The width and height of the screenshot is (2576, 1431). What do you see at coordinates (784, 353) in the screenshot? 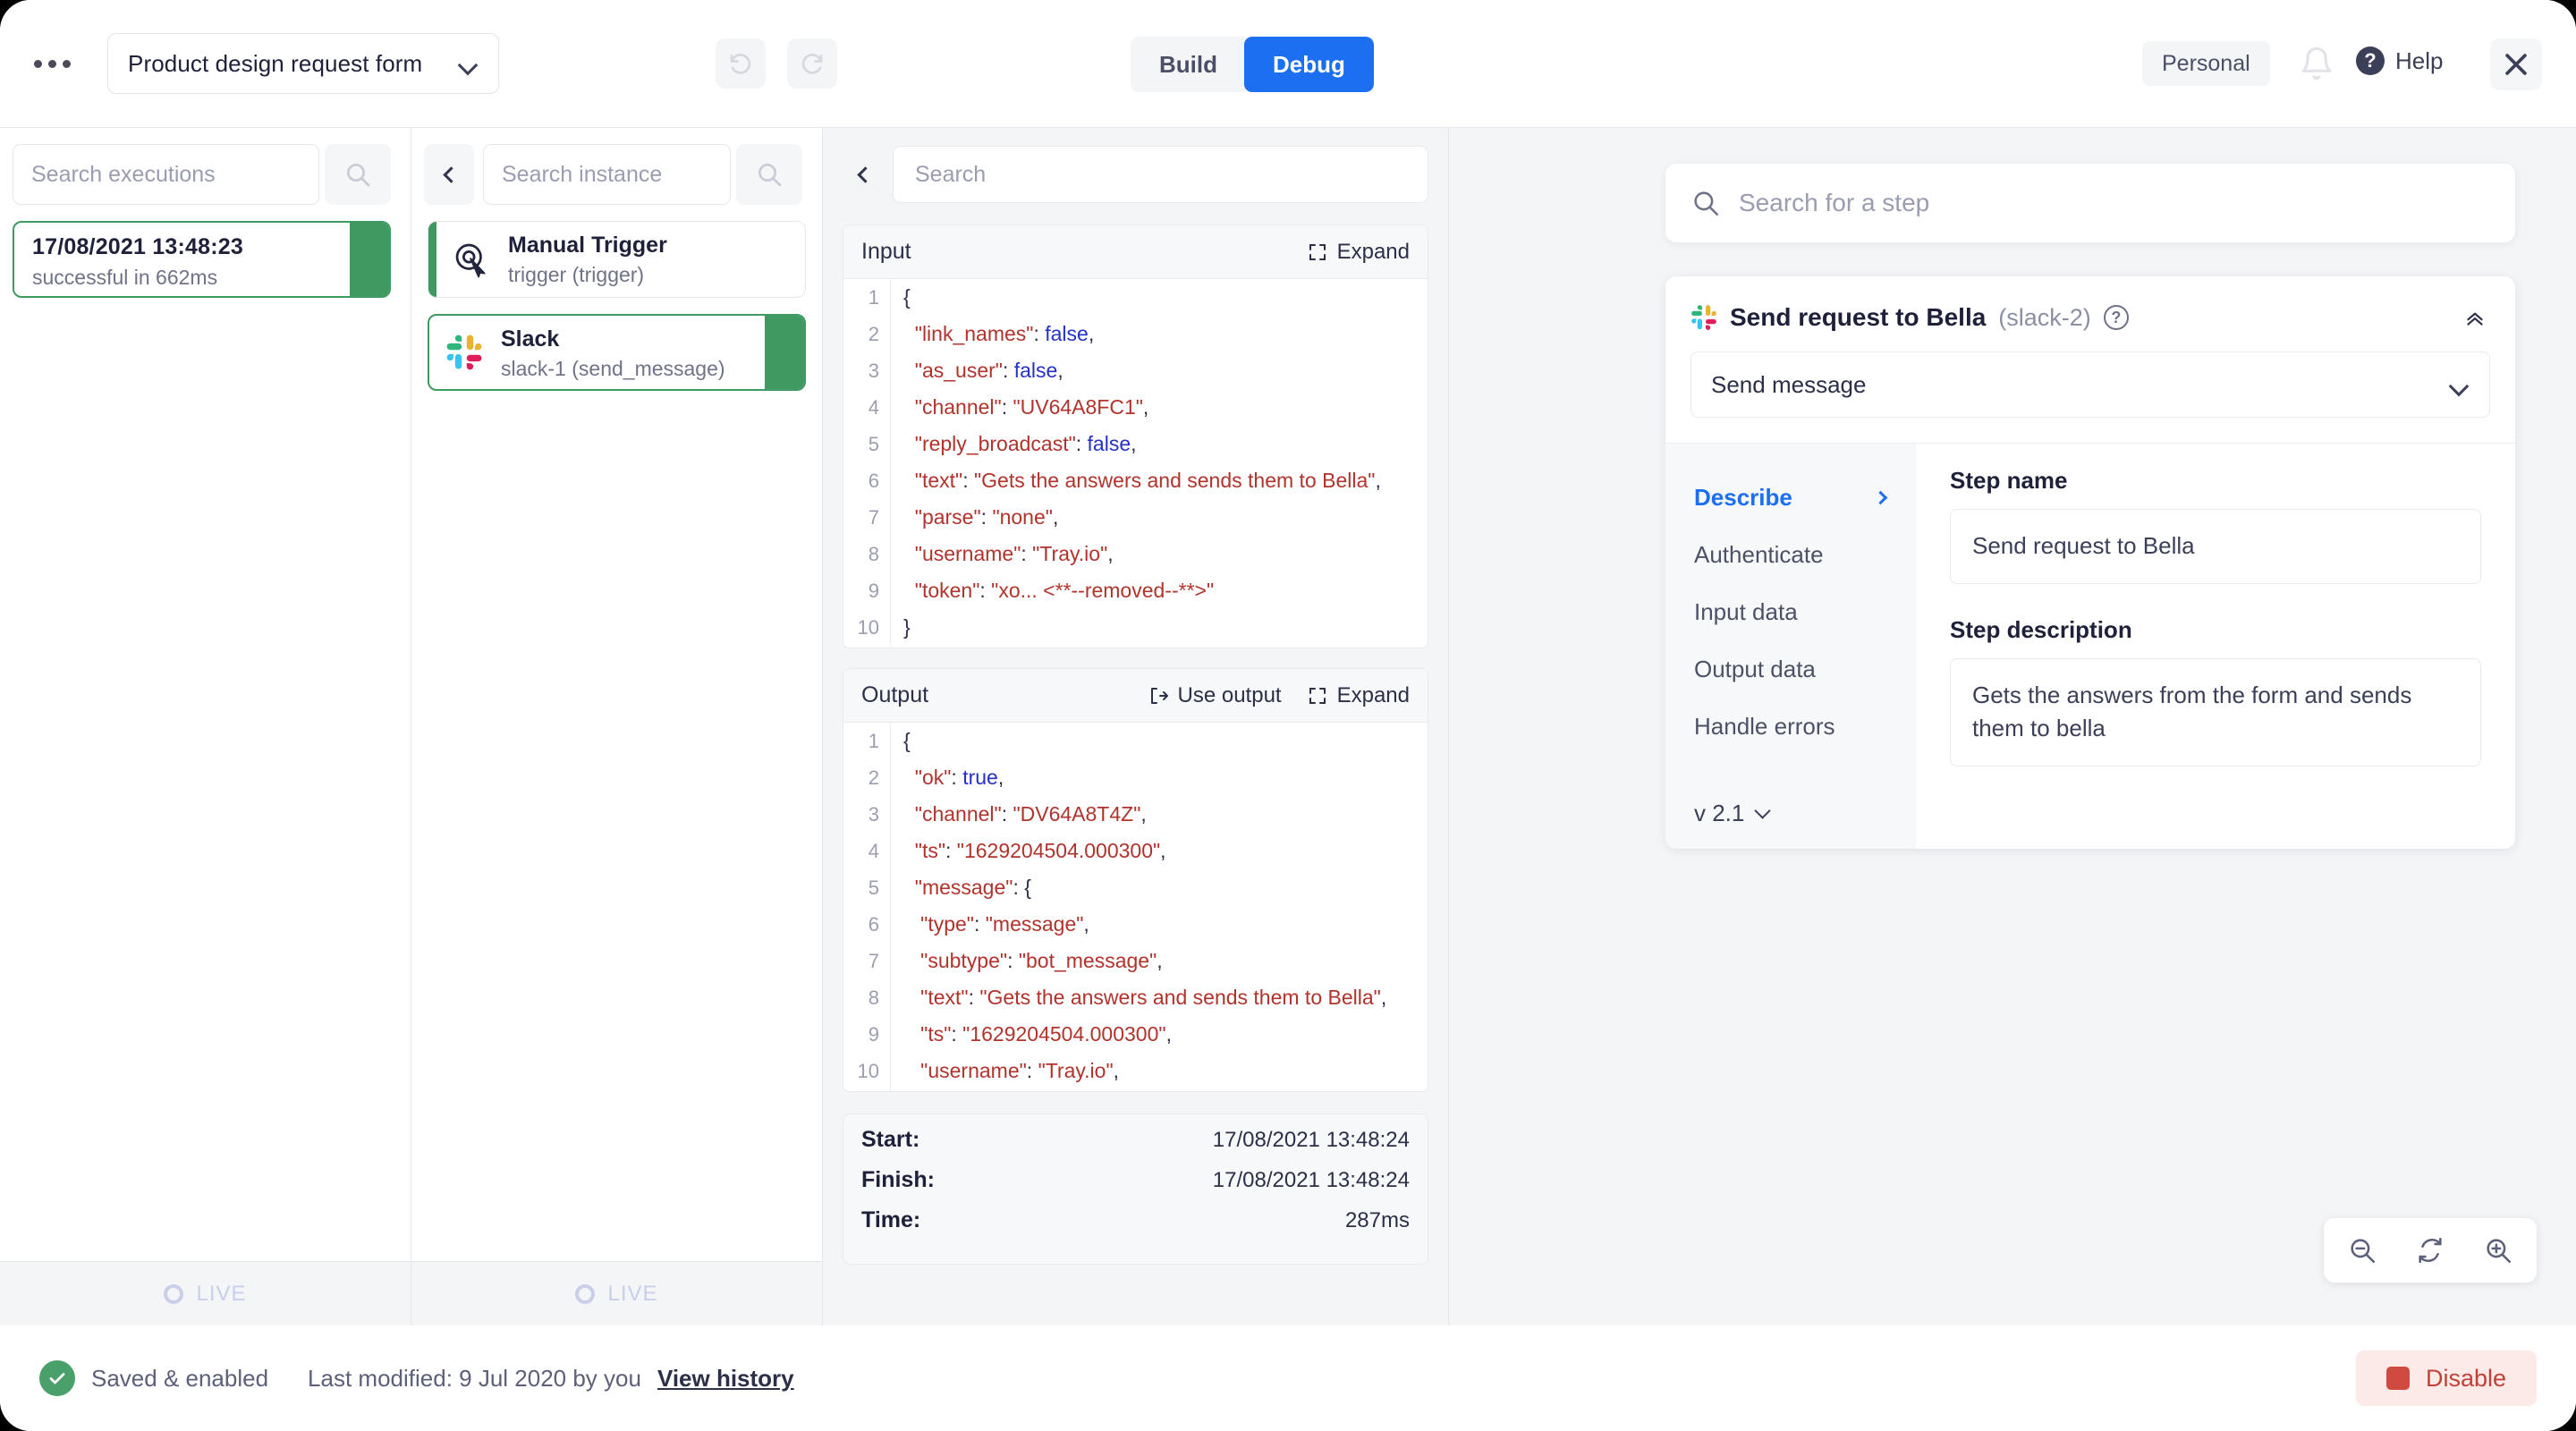
I see `instance-status-stripe` at bounding box center [784, 353].